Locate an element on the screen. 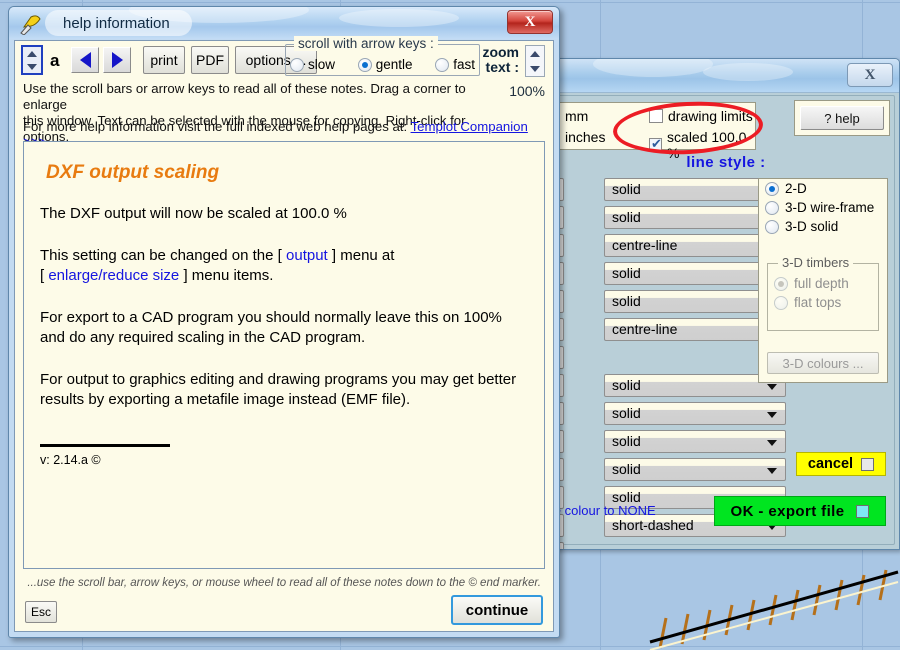  unit-label-inches: inches is located at coordinates (585, 137).